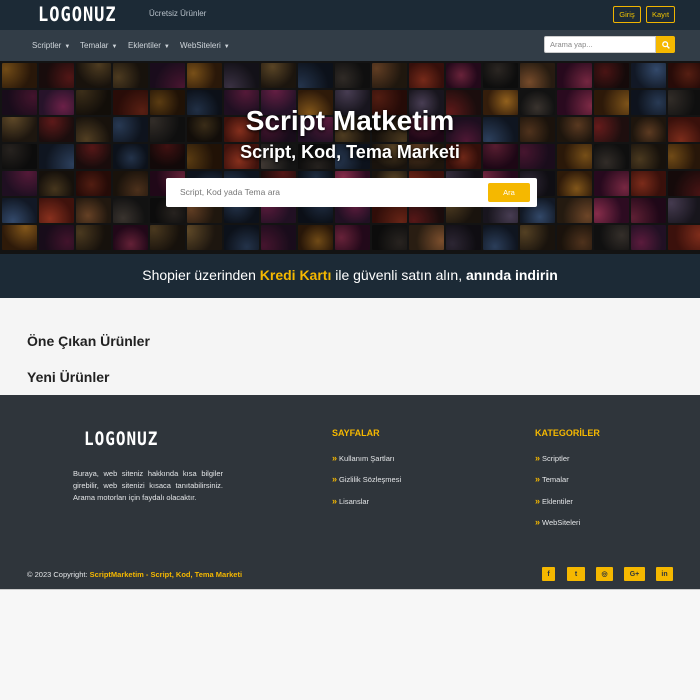 The image size is (700, 700). I want to click on nav-item-websiteleri: WebSiteleri ▼, so click(205, 45).